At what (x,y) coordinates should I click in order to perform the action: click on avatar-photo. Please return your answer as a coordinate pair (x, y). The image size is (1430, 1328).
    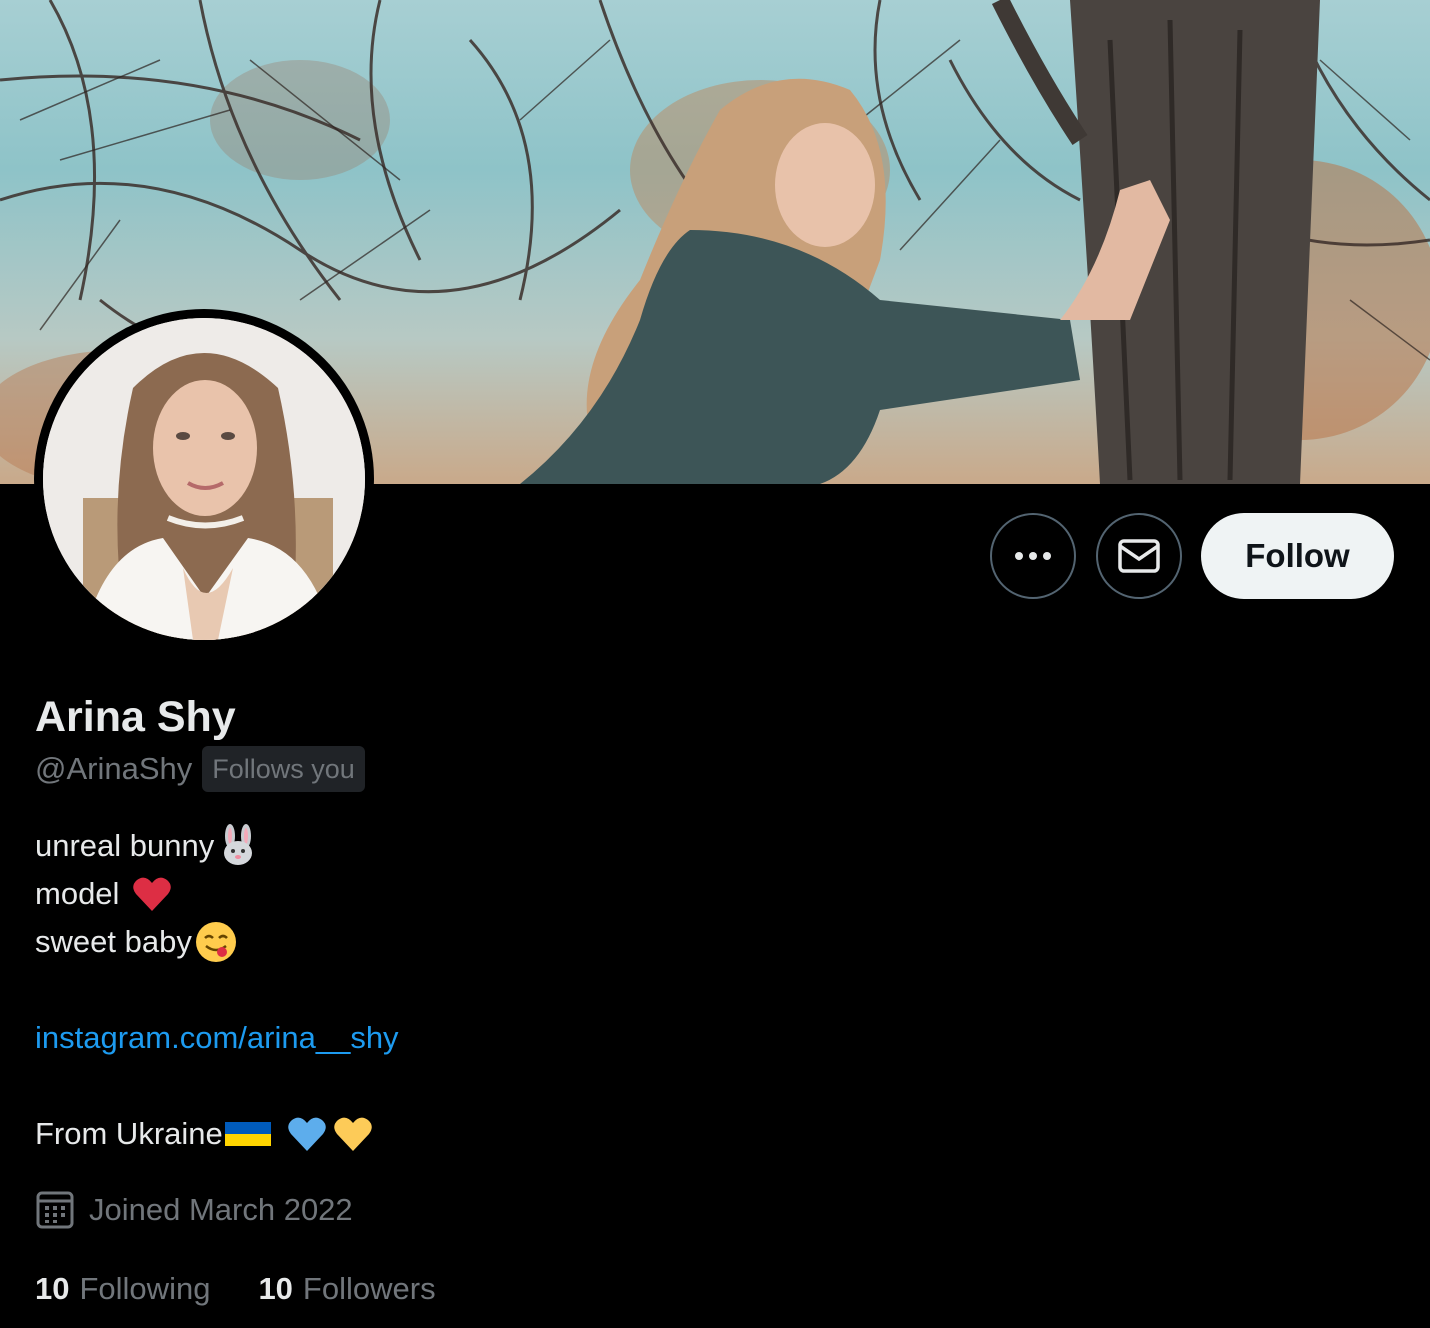
    Looking at the image, I should click on (204, 479).